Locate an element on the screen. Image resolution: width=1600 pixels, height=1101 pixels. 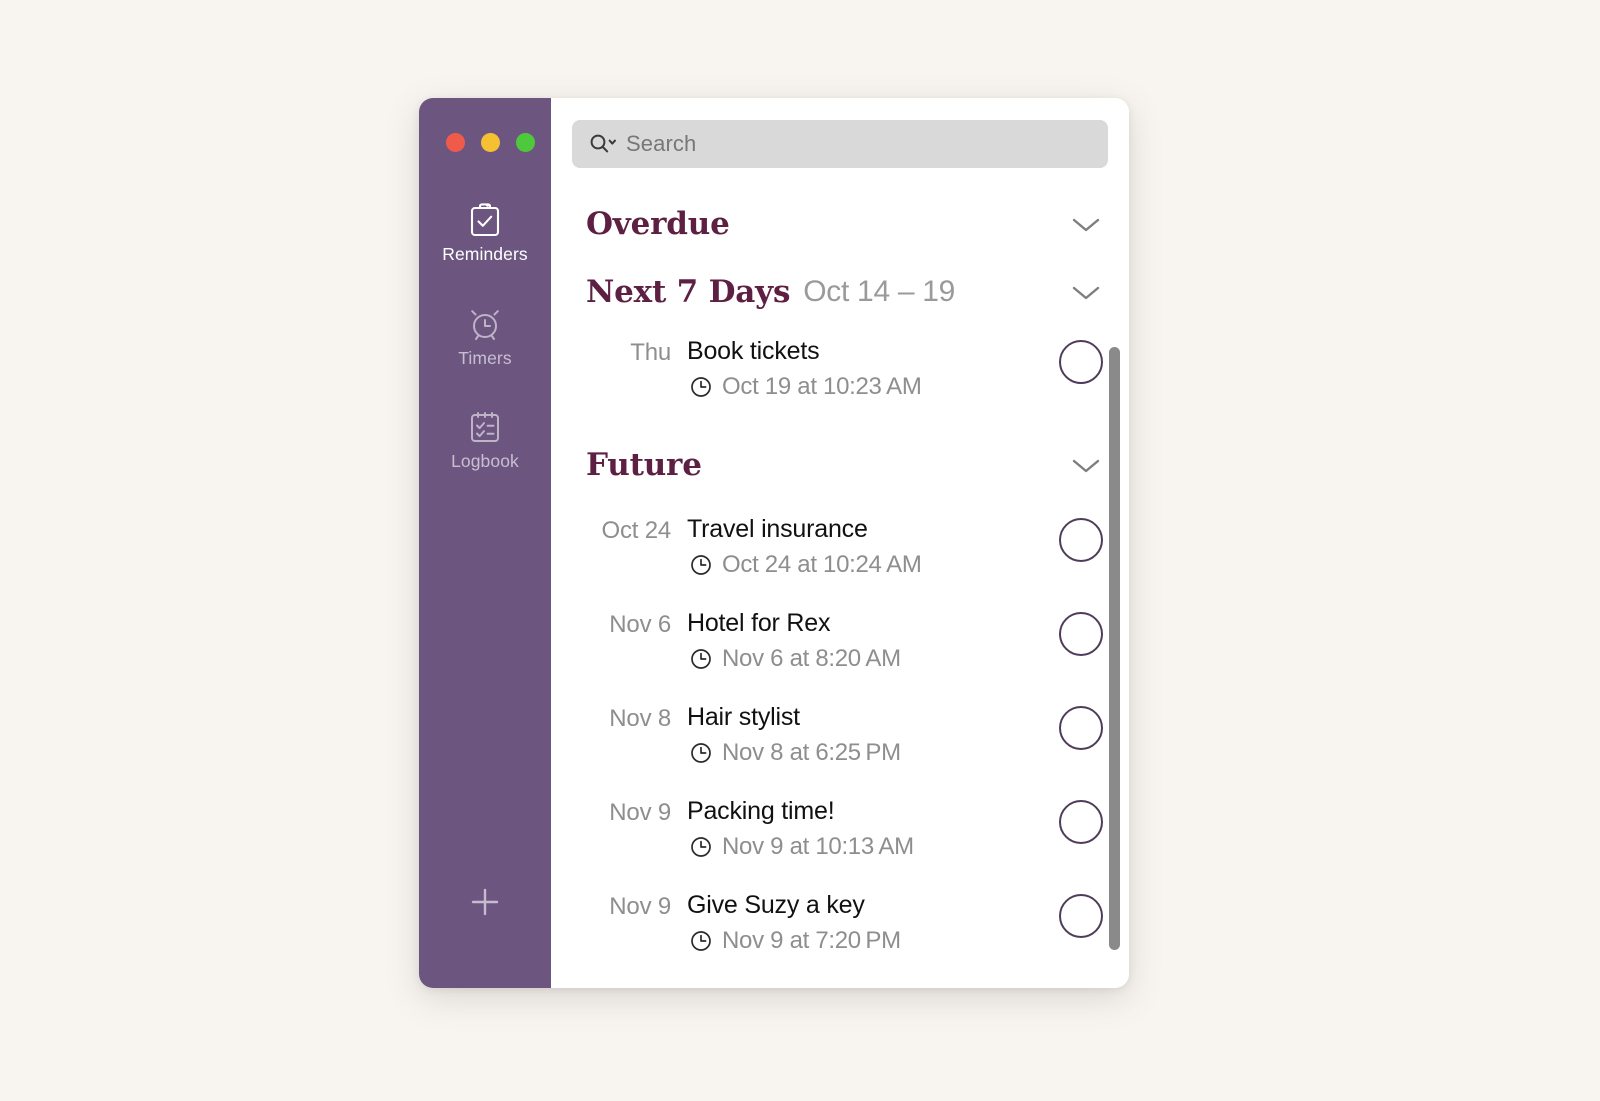
task-time: Oct 24 at 10:24 AM is located at coordinates (822, 565).